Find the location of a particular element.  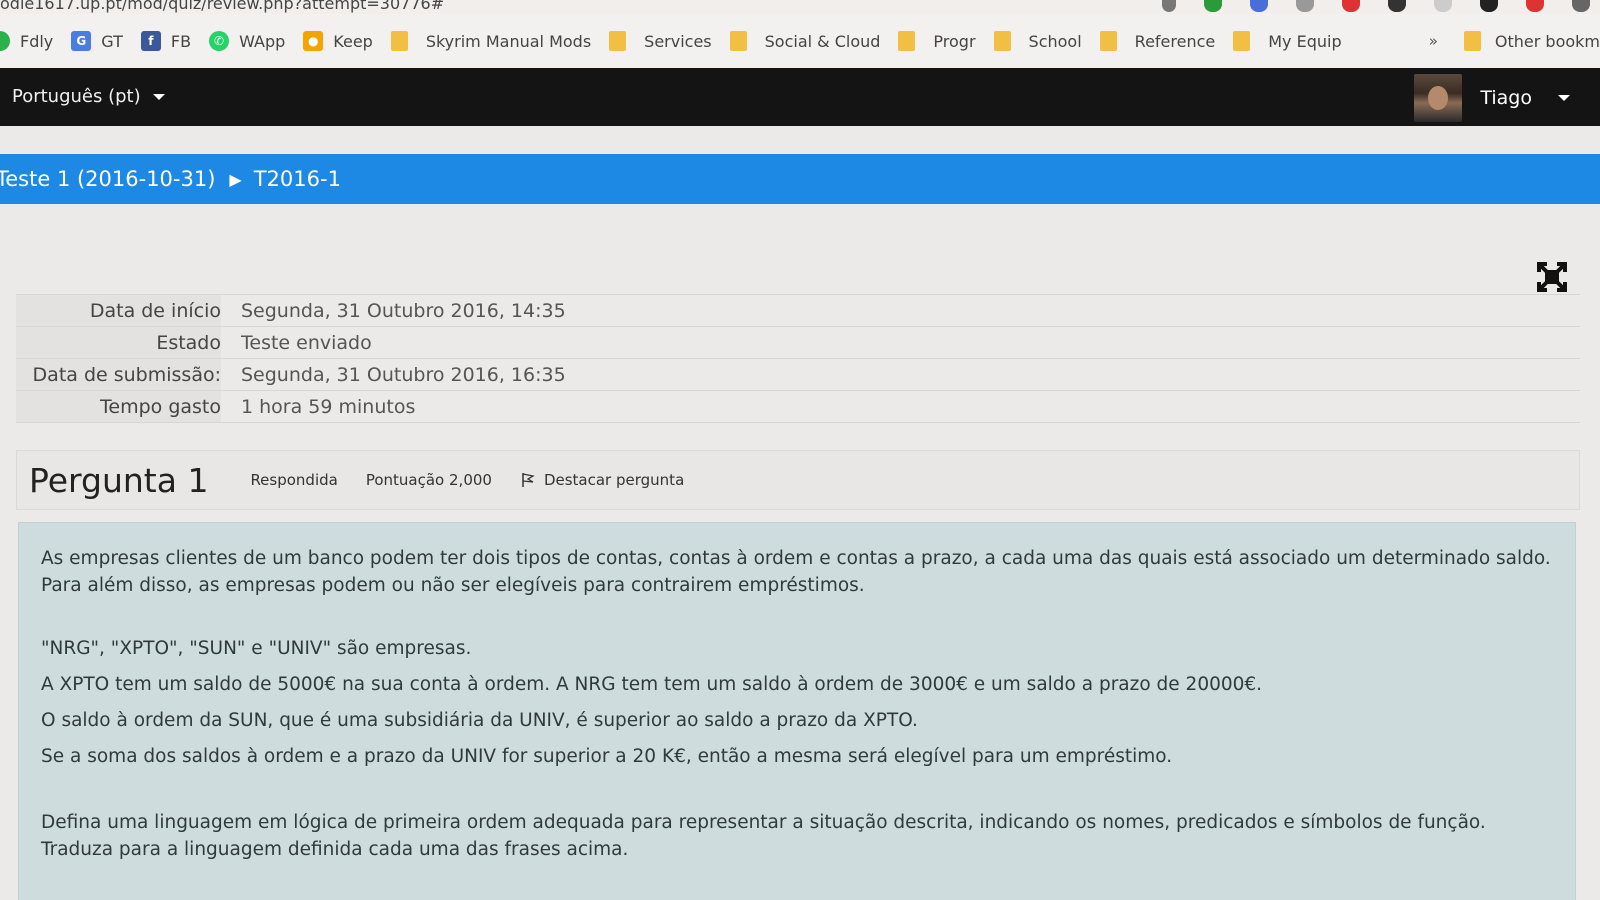

summary-row-state: Estado Teste enviado is located at coordinates (798, 343).